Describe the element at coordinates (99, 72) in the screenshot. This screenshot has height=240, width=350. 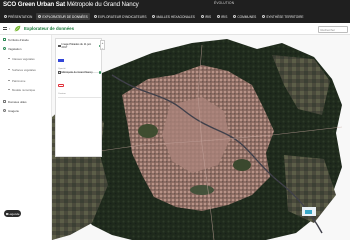
I see `visibility-icon` at that location.